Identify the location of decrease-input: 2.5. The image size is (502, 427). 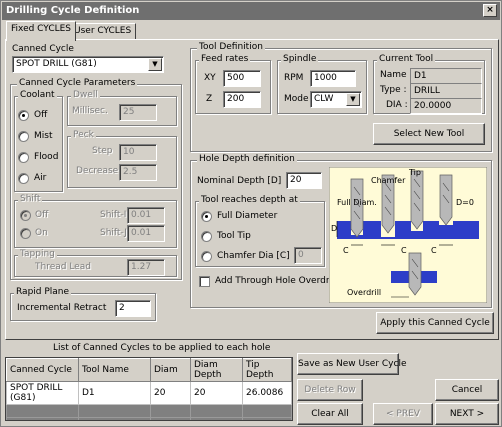
(138, 172).